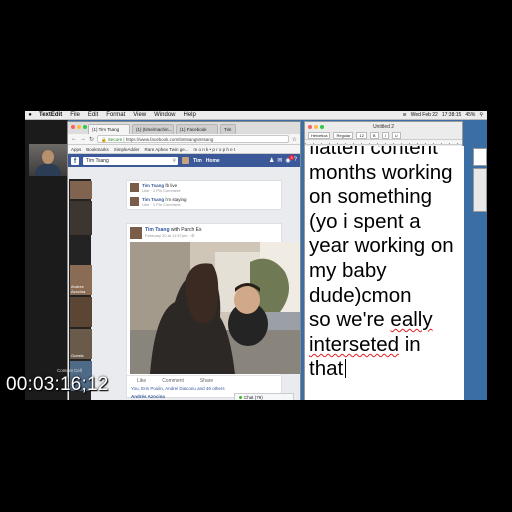  What do you see at coordinates (470, 115) in the screenshot?
I see `battery-percent: 45%` at bounding box center [470, 115].